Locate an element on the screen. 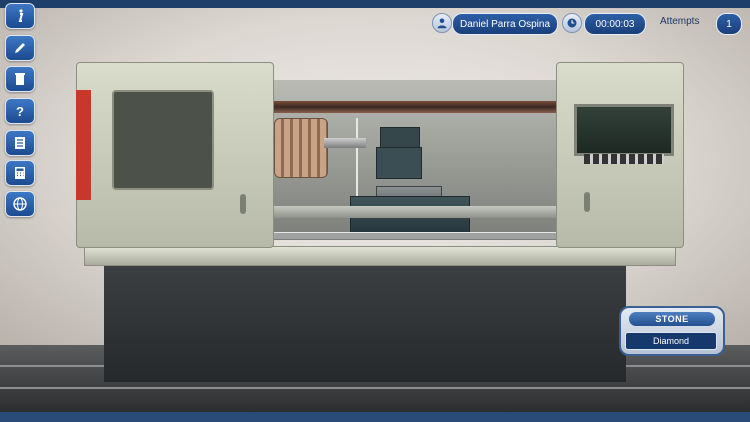 This screenshot has width=750, height=422. list-button is located at coordinates (20, 143).